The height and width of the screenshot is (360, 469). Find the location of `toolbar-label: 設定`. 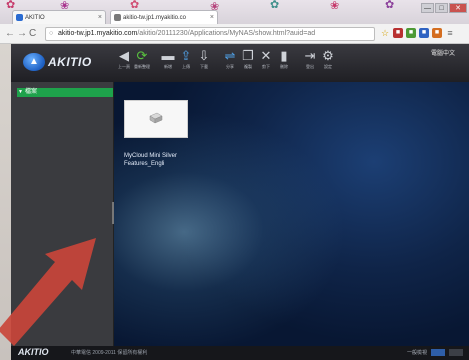

toolbar-label: 設定 is located at coordinates (328, 66).